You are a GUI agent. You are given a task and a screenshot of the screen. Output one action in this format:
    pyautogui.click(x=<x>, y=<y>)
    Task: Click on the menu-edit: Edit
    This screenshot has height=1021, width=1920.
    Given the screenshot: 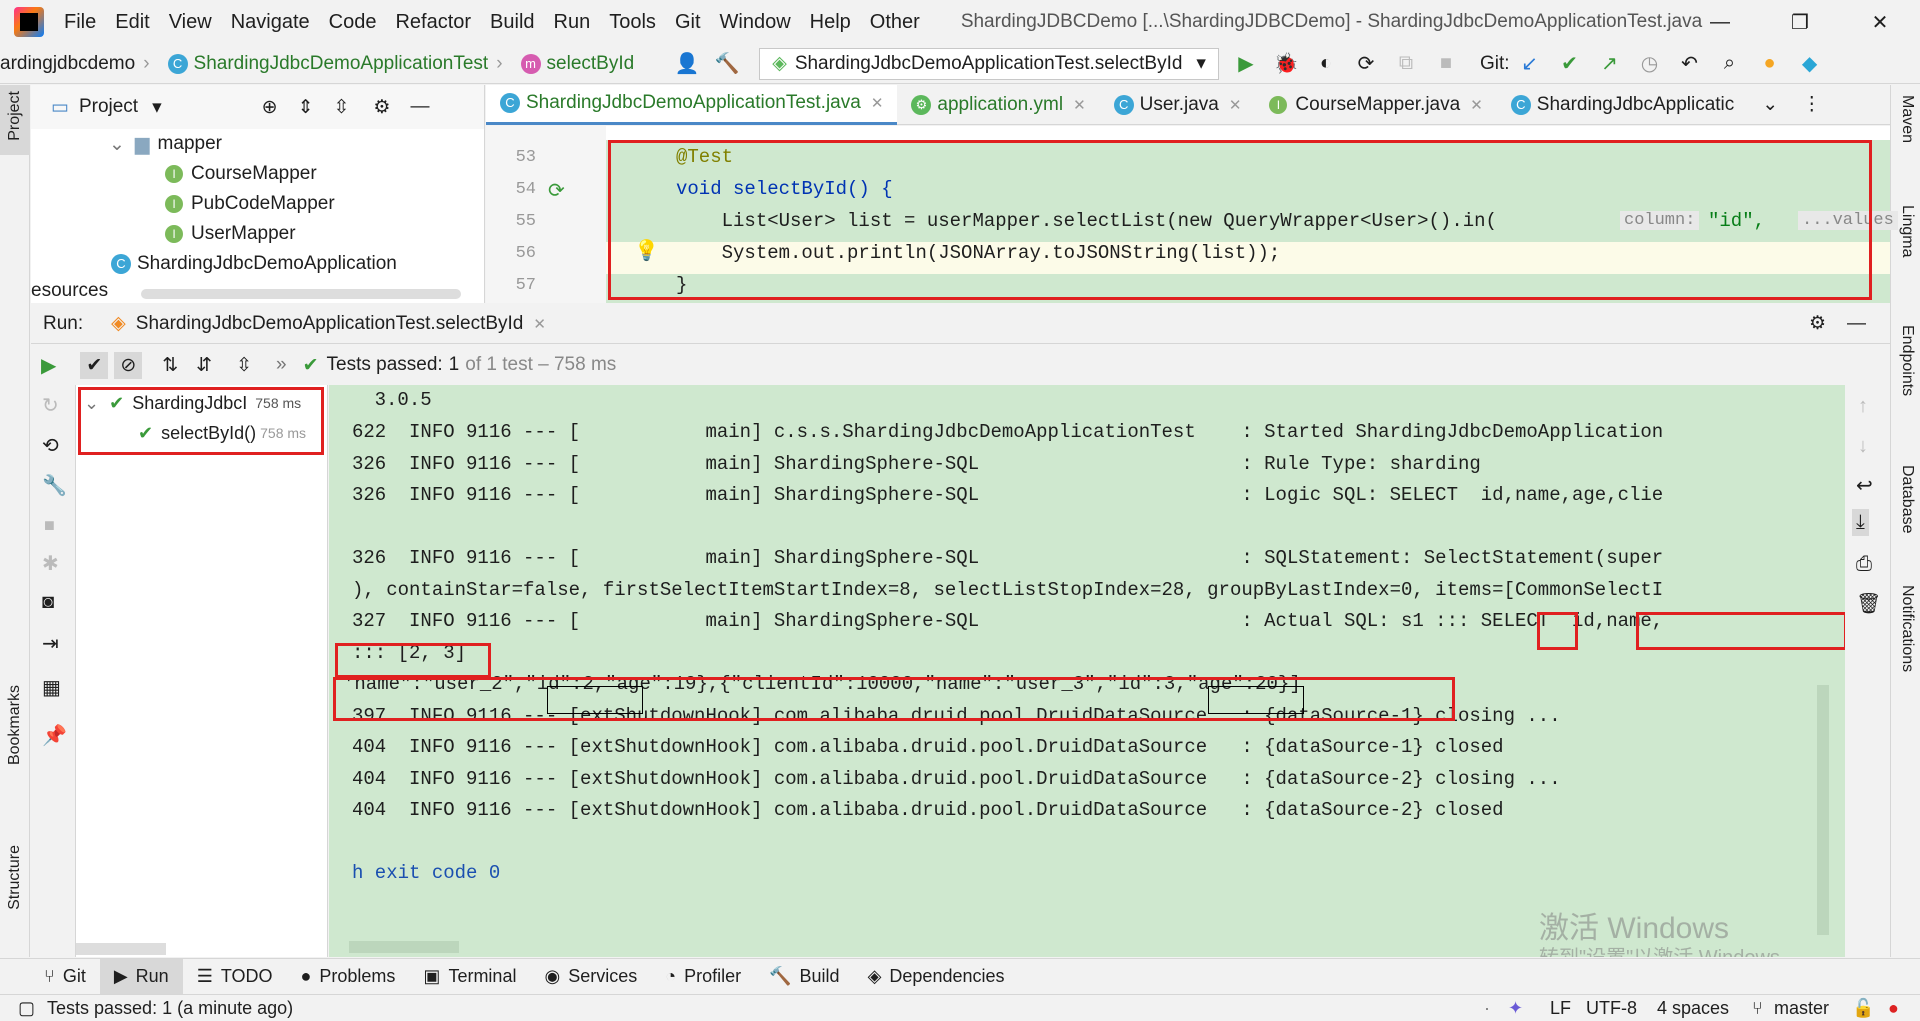 What is the action you would take?
    pyautogui.click(x=132, y=22)
    